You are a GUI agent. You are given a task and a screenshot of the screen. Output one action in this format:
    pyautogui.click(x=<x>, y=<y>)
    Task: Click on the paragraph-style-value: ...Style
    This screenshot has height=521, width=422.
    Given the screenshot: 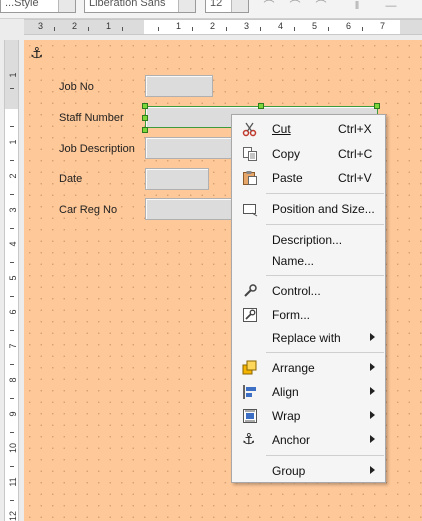 What is the action you would take?
    pyautogui.click(x=22, y=4)
    